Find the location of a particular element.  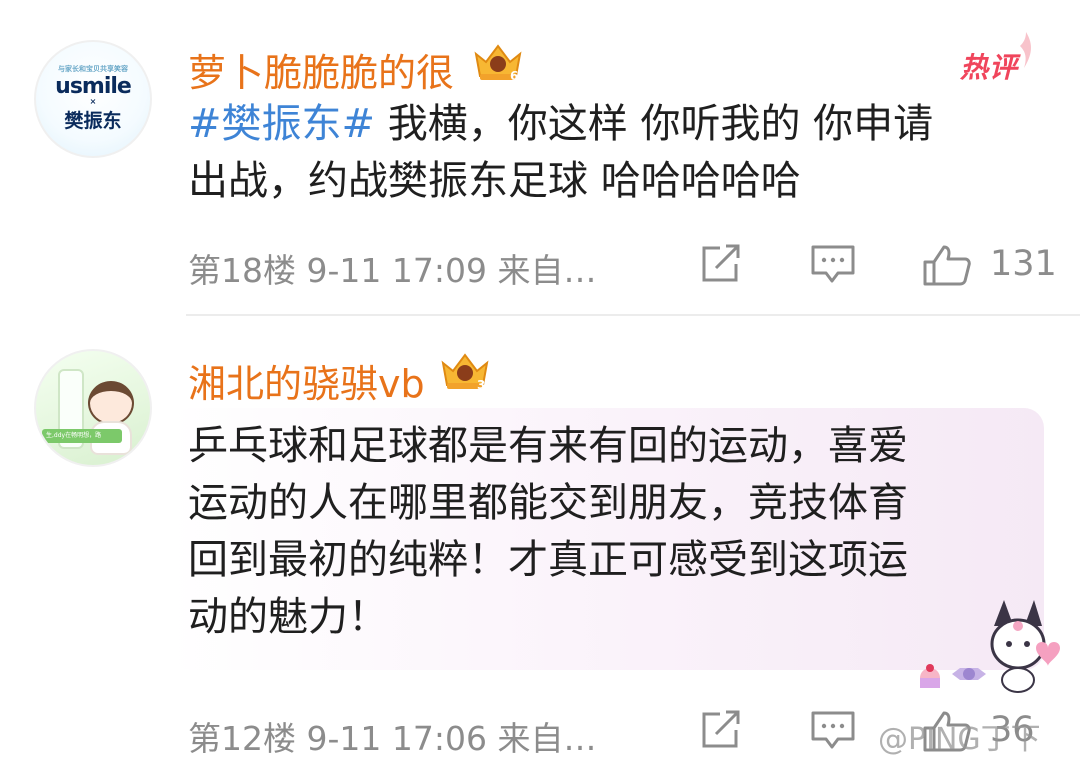

kid-illustration is located at coordinates (111, 418).